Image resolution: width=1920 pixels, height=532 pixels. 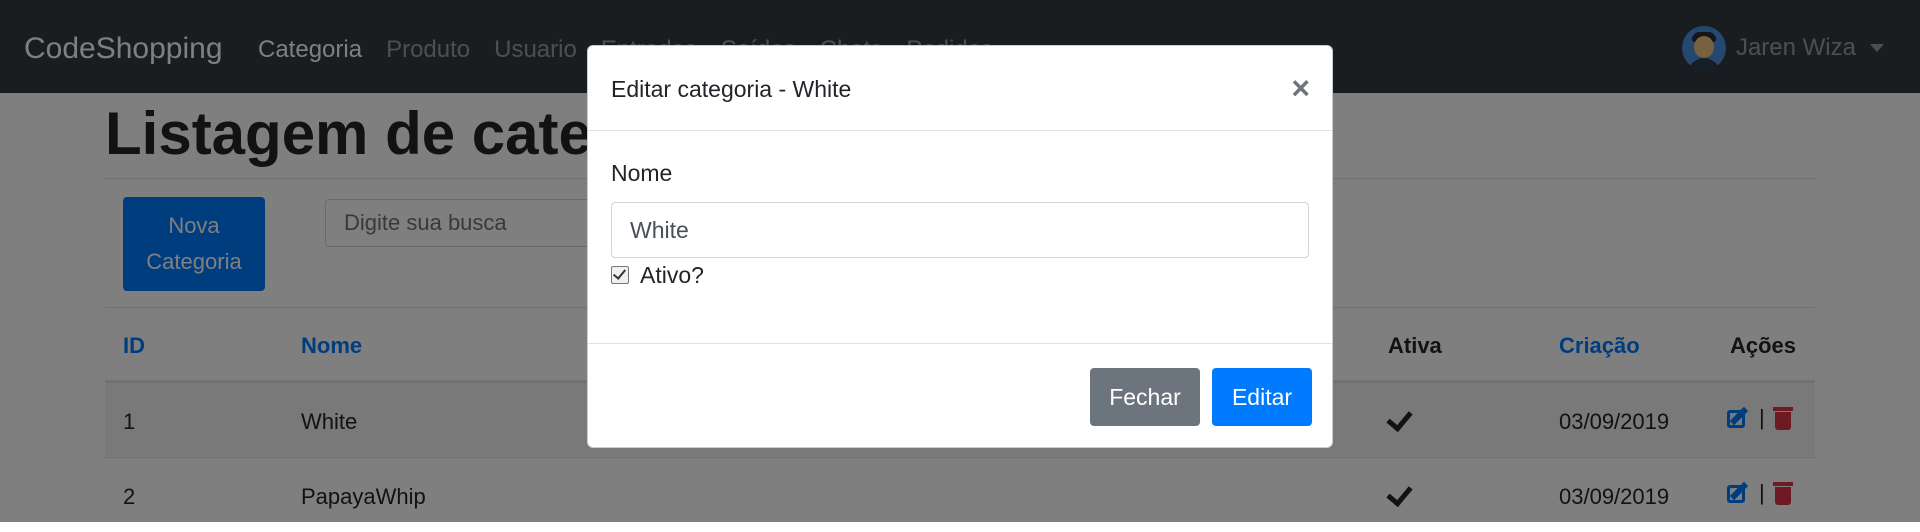 I want to click on close-icon: ×, so click(x=1300, y=88).